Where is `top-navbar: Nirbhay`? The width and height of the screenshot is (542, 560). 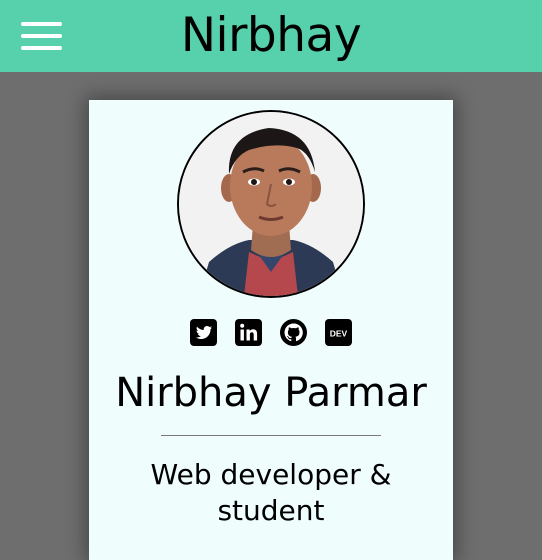 top-navbar: Nirbhay is located at coordinates (271, 36).